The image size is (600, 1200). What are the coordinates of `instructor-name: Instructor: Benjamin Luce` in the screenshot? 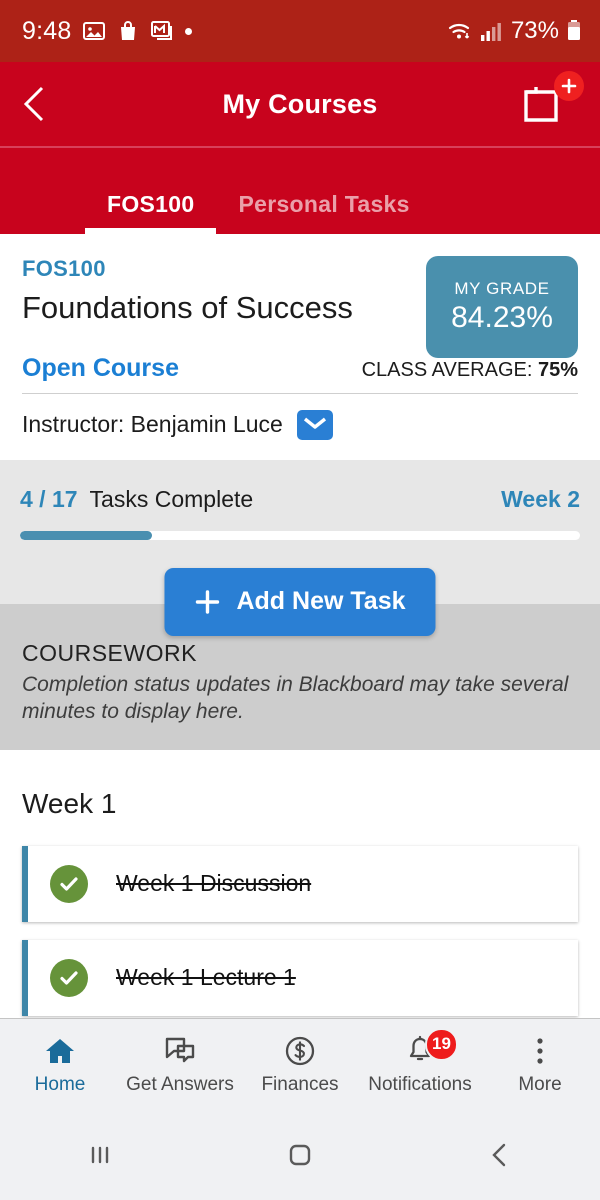 It's located at (152, 424).